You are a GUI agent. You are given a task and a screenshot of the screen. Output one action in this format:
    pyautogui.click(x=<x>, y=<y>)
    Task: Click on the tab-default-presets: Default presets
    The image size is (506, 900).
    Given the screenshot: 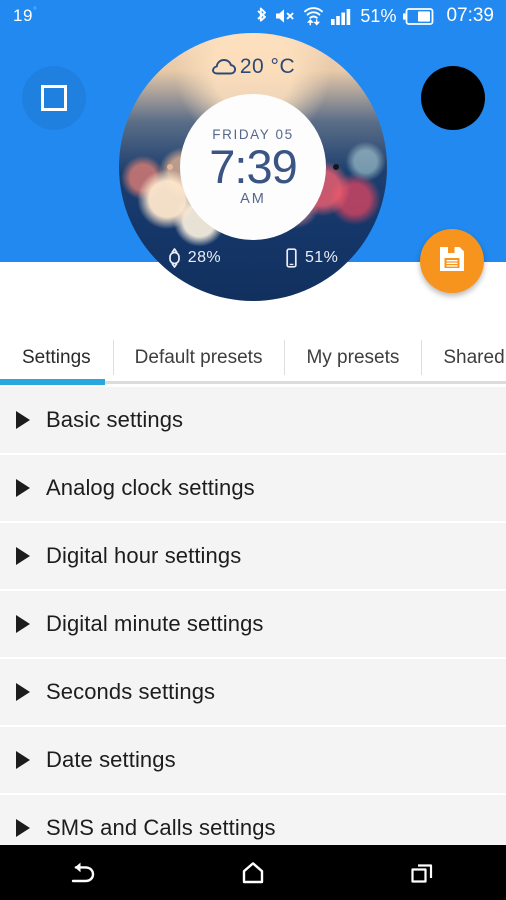 What is the action you would take?
    pyautogui.click(x=198, y=357)
    